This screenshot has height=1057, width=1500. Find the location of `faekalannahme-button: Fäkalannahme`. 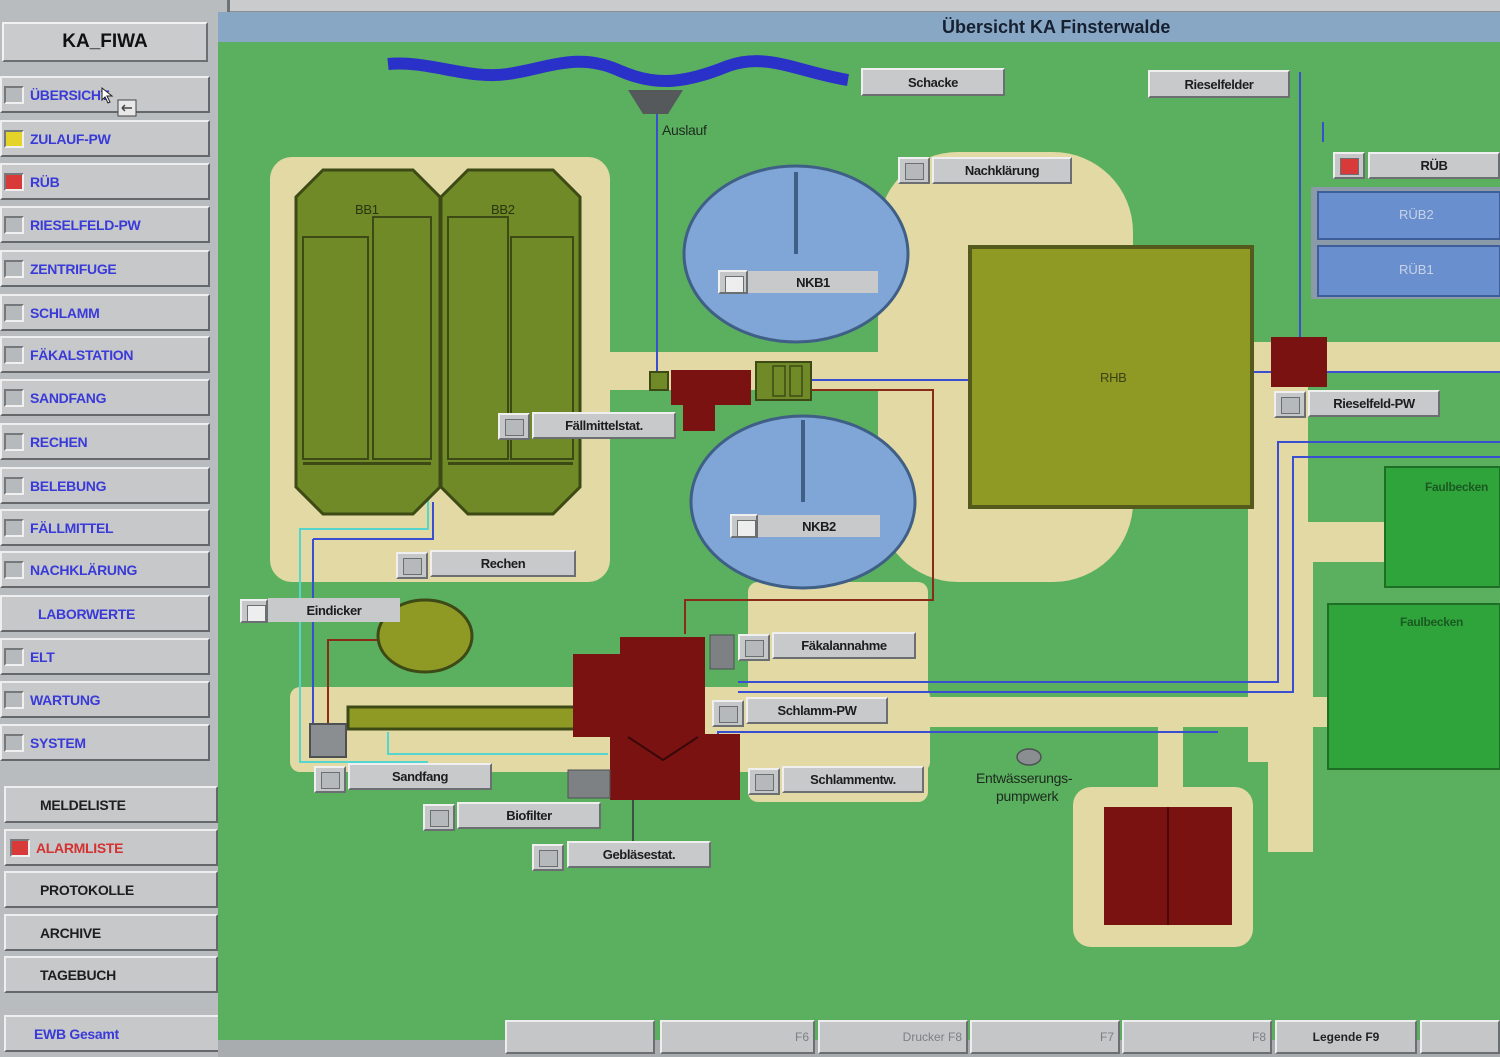

faekalannahme-button: Fäkalannahme is located at coordinates (844, 645).